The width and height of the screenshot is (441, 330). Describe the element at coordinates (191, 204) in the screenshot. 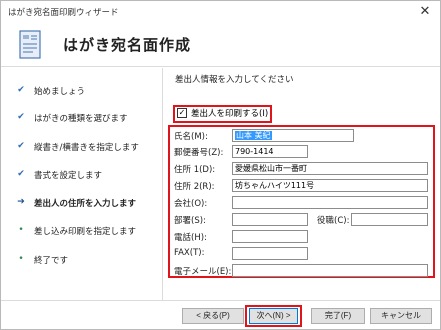

I see `company-label: 会社(O):` at that location.